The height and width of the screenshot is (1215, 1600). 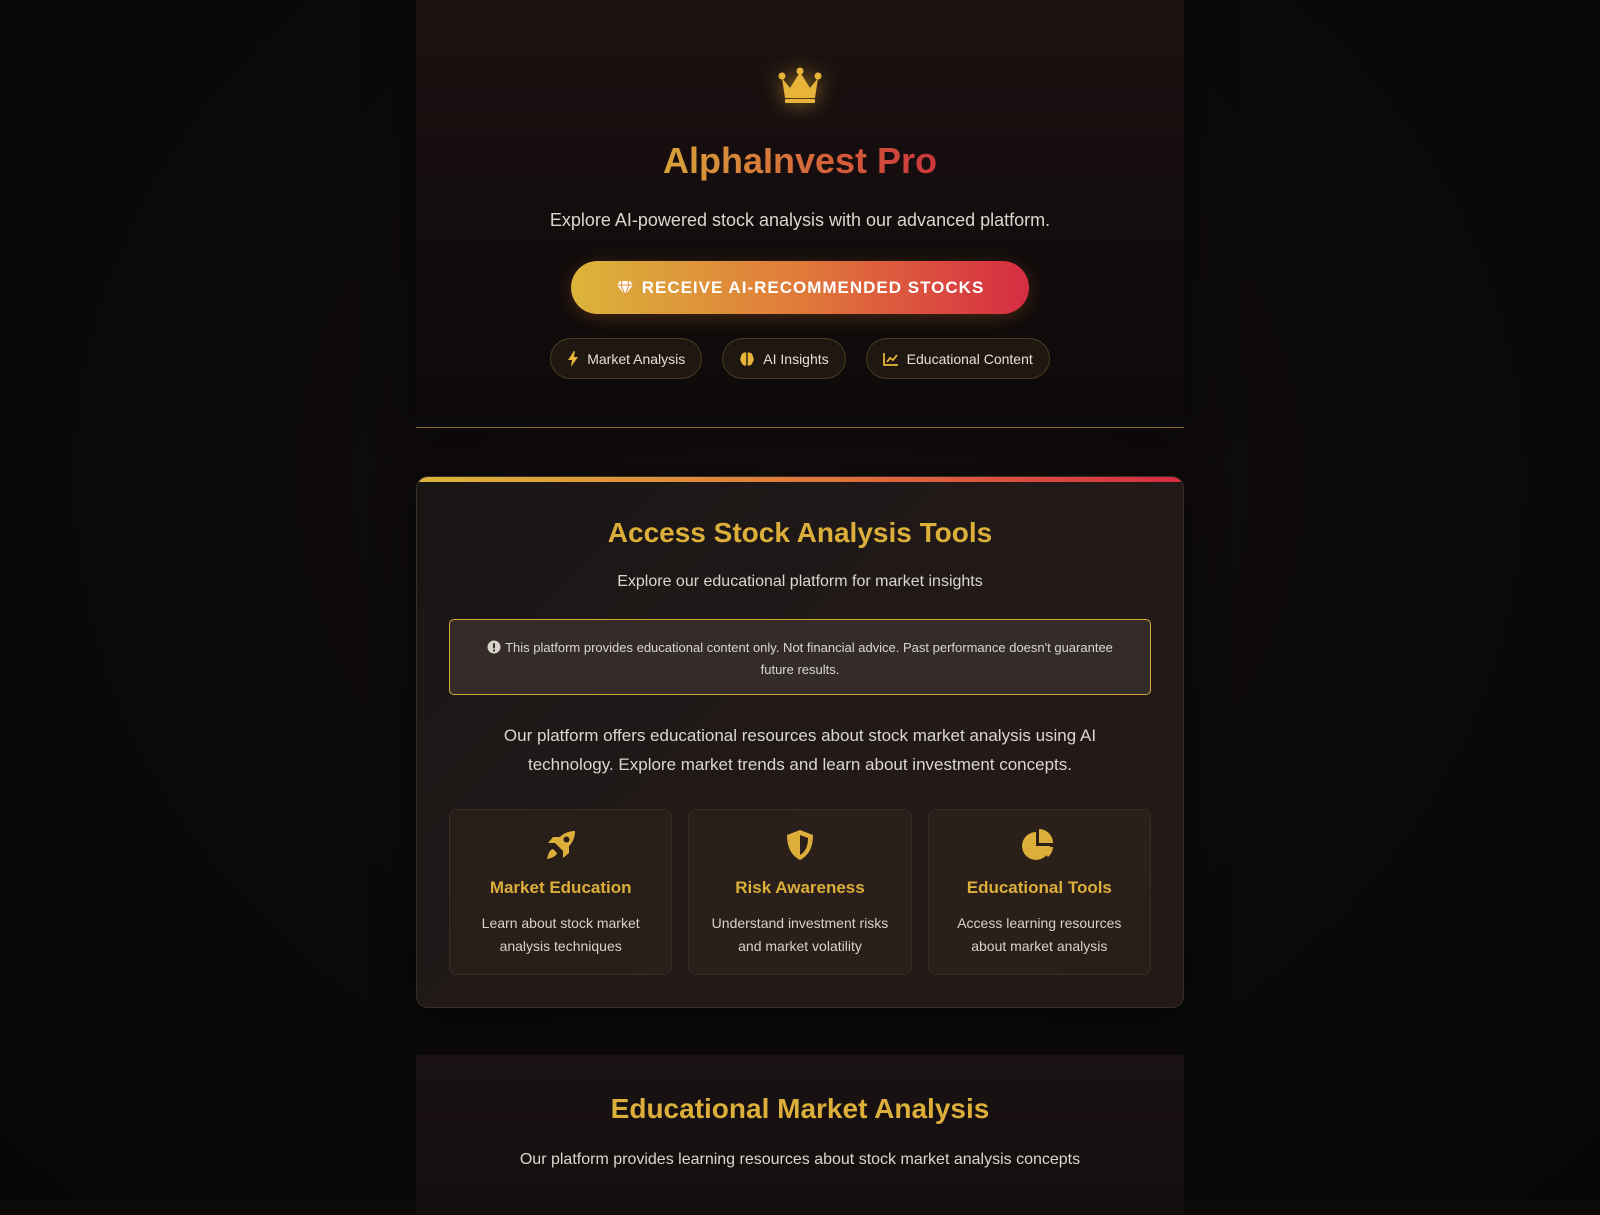 I want to click on chart-line-icon, so click(x=891, y=359).